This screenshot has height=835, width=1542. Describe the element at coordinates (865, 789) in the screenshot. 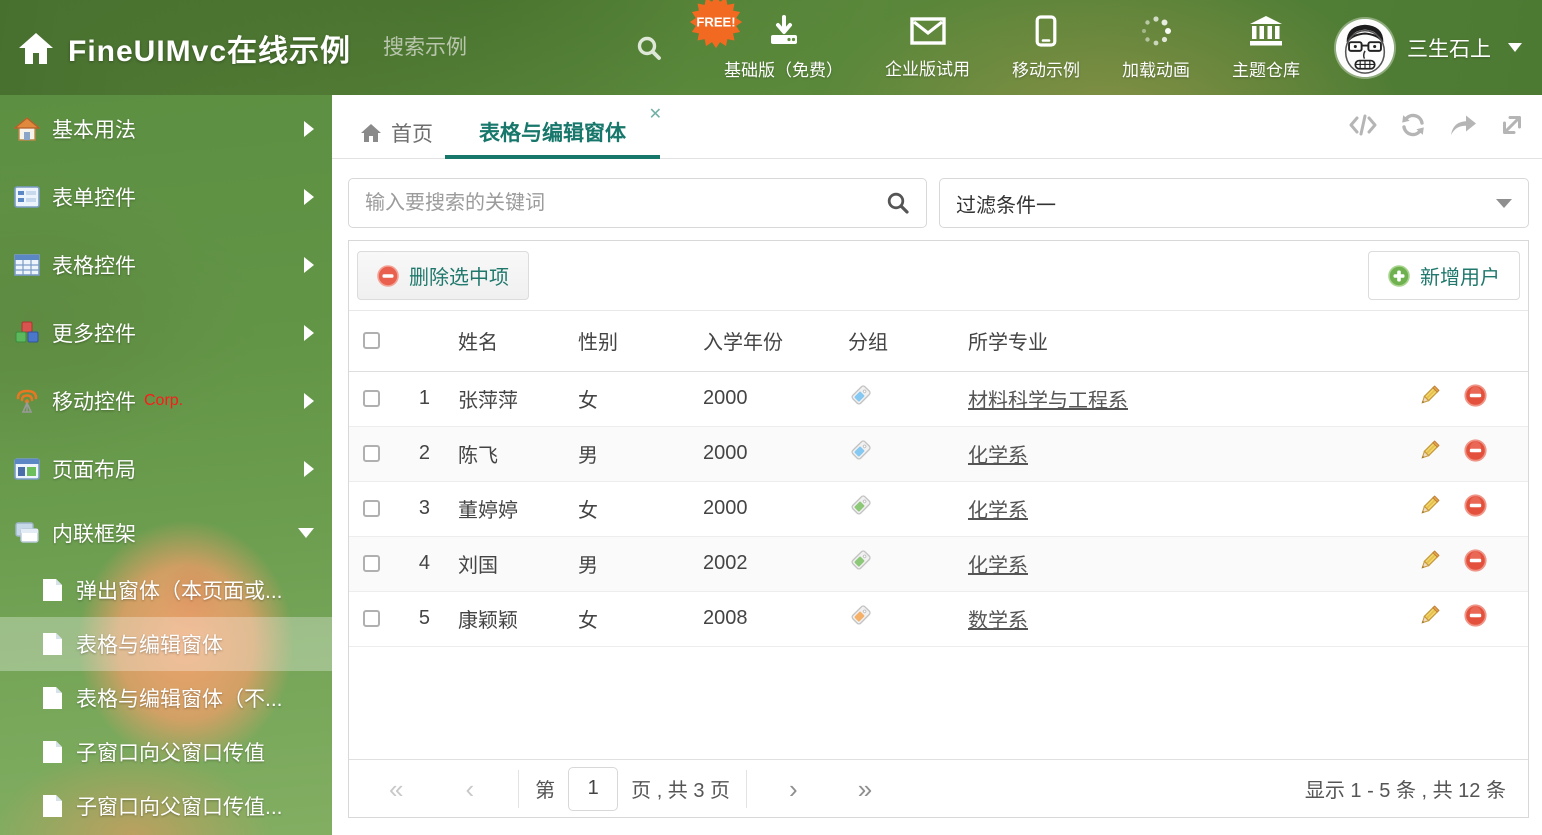

I see `last-page-button: »` at that location.